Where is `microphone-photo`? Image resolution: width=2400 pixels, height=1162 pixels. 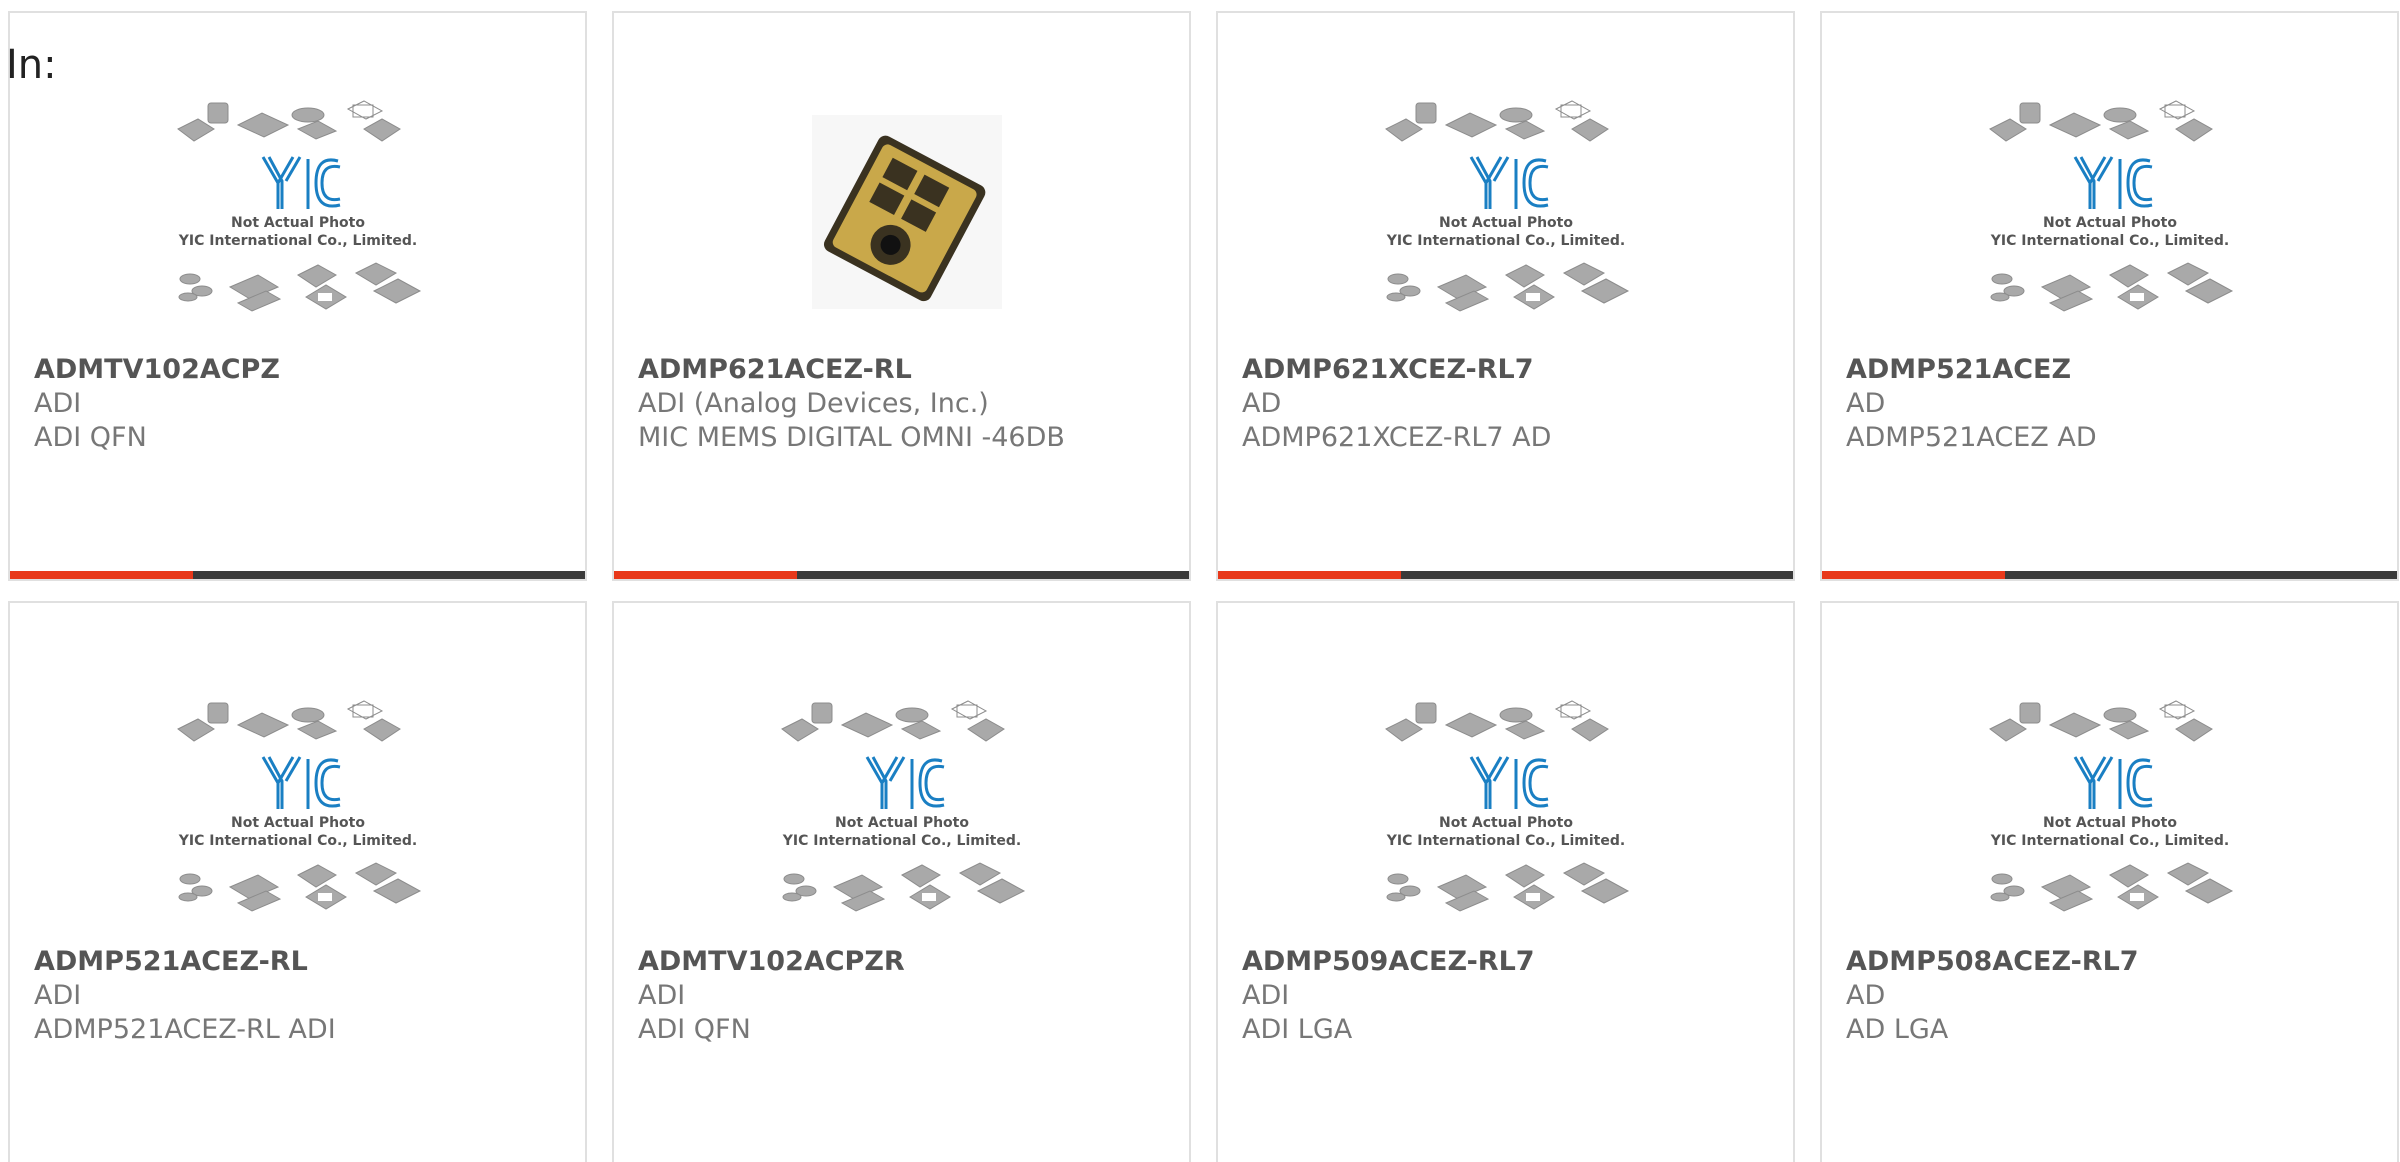 microphone-photo is located at coordinates (906, 212).